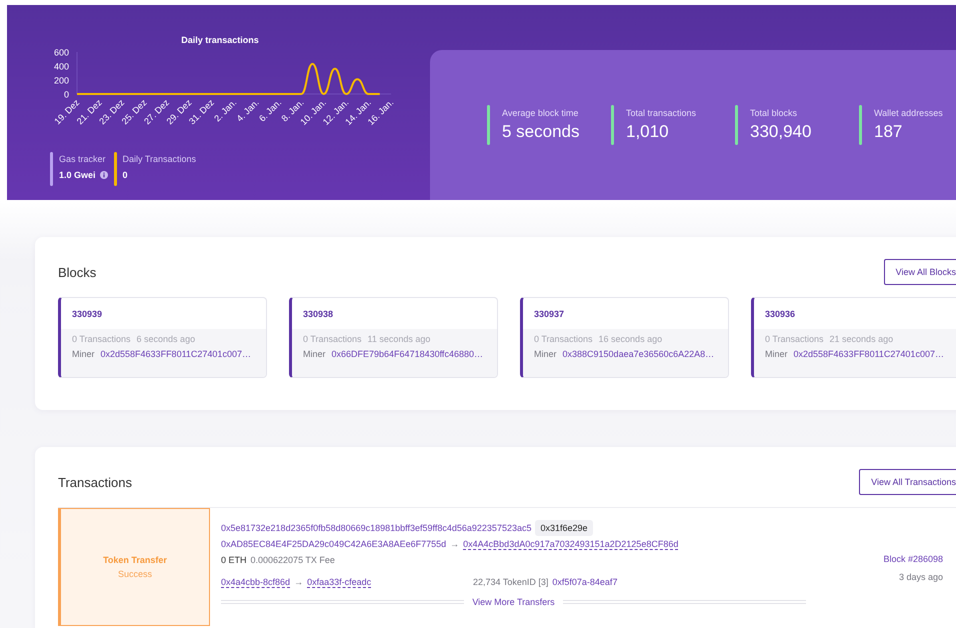  Describe the element at coordinates (541, 113) in the screenshot. I see `stat-label: Average block time` at that location.